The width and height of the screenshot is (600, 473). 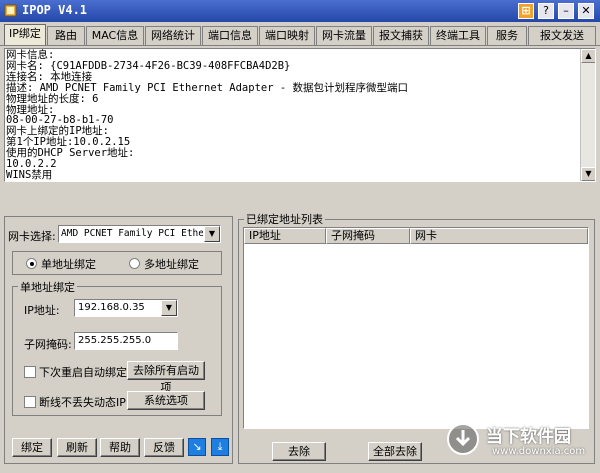 What do you see at coordinates (48, 344) in the screenshot?
I see `mask-label: 子网掩码:` at bounding box center [48, 344].